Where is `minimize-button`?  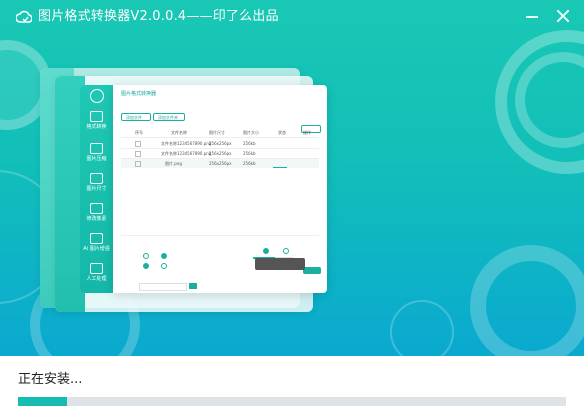 minimize-button is located at coordinates (532, 16).